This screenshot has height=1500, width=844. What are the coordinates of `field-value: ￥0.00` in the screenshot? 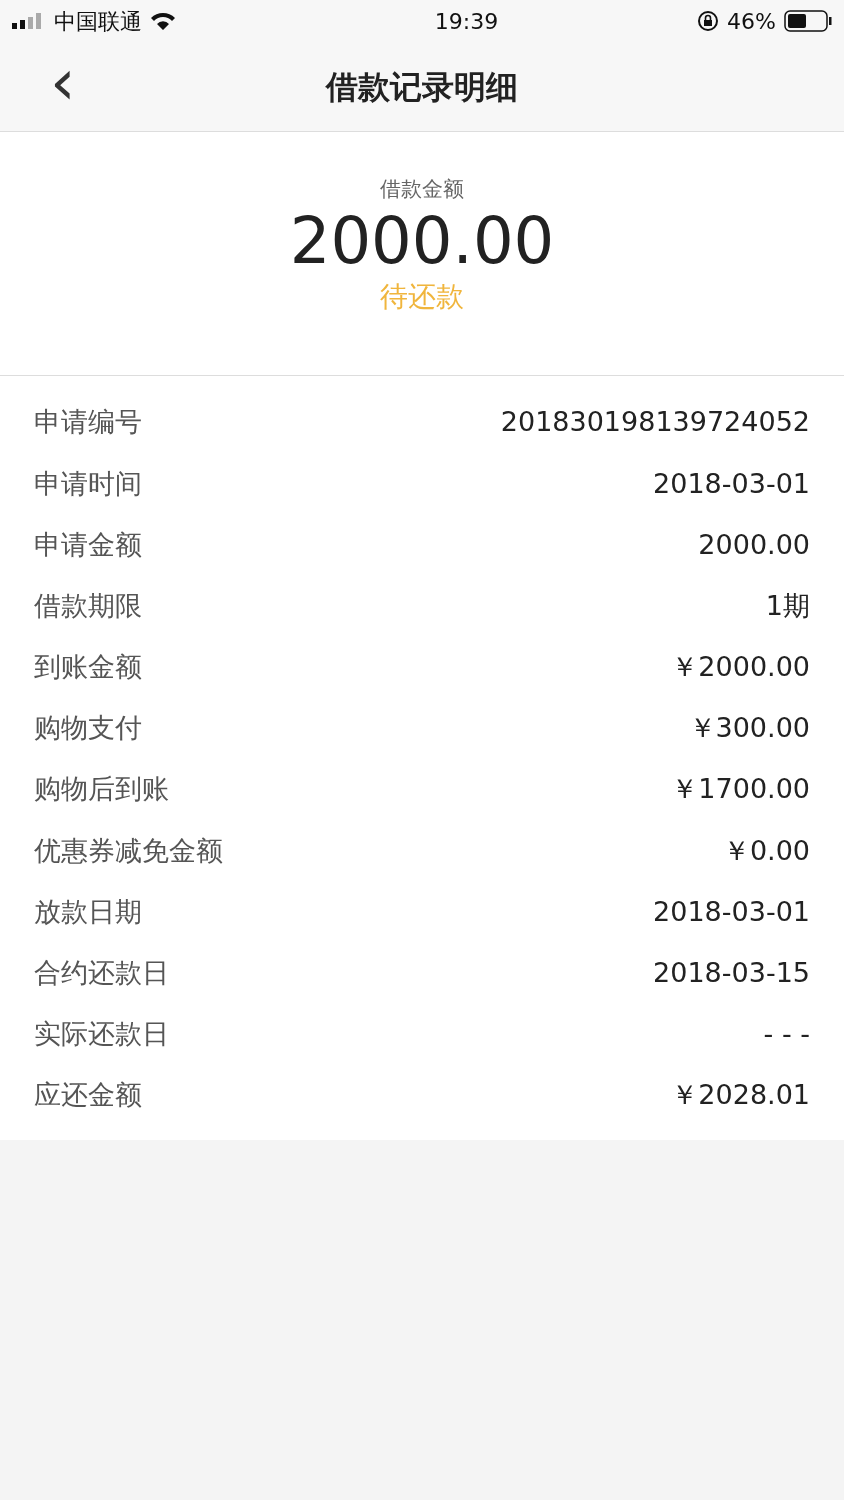 It's located at (766, 850).